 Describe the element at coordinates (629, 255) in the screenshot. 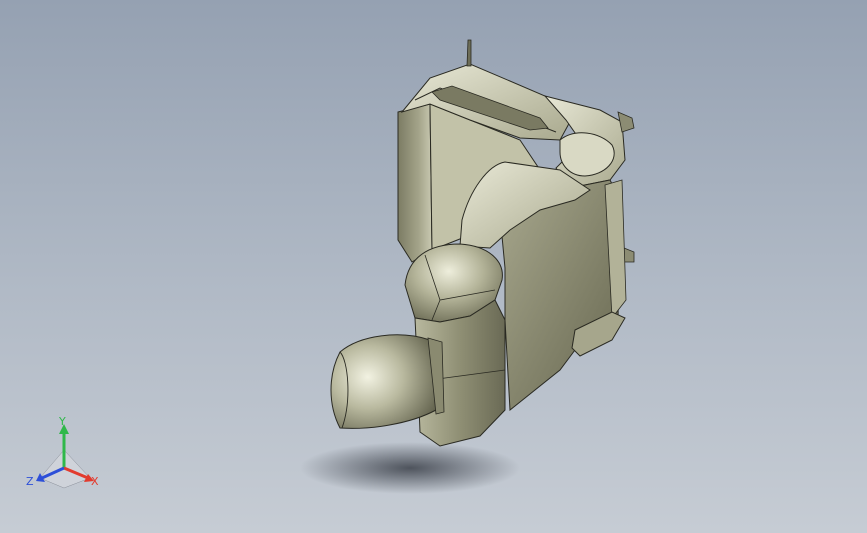

I see `side-tab-lower` at that location.